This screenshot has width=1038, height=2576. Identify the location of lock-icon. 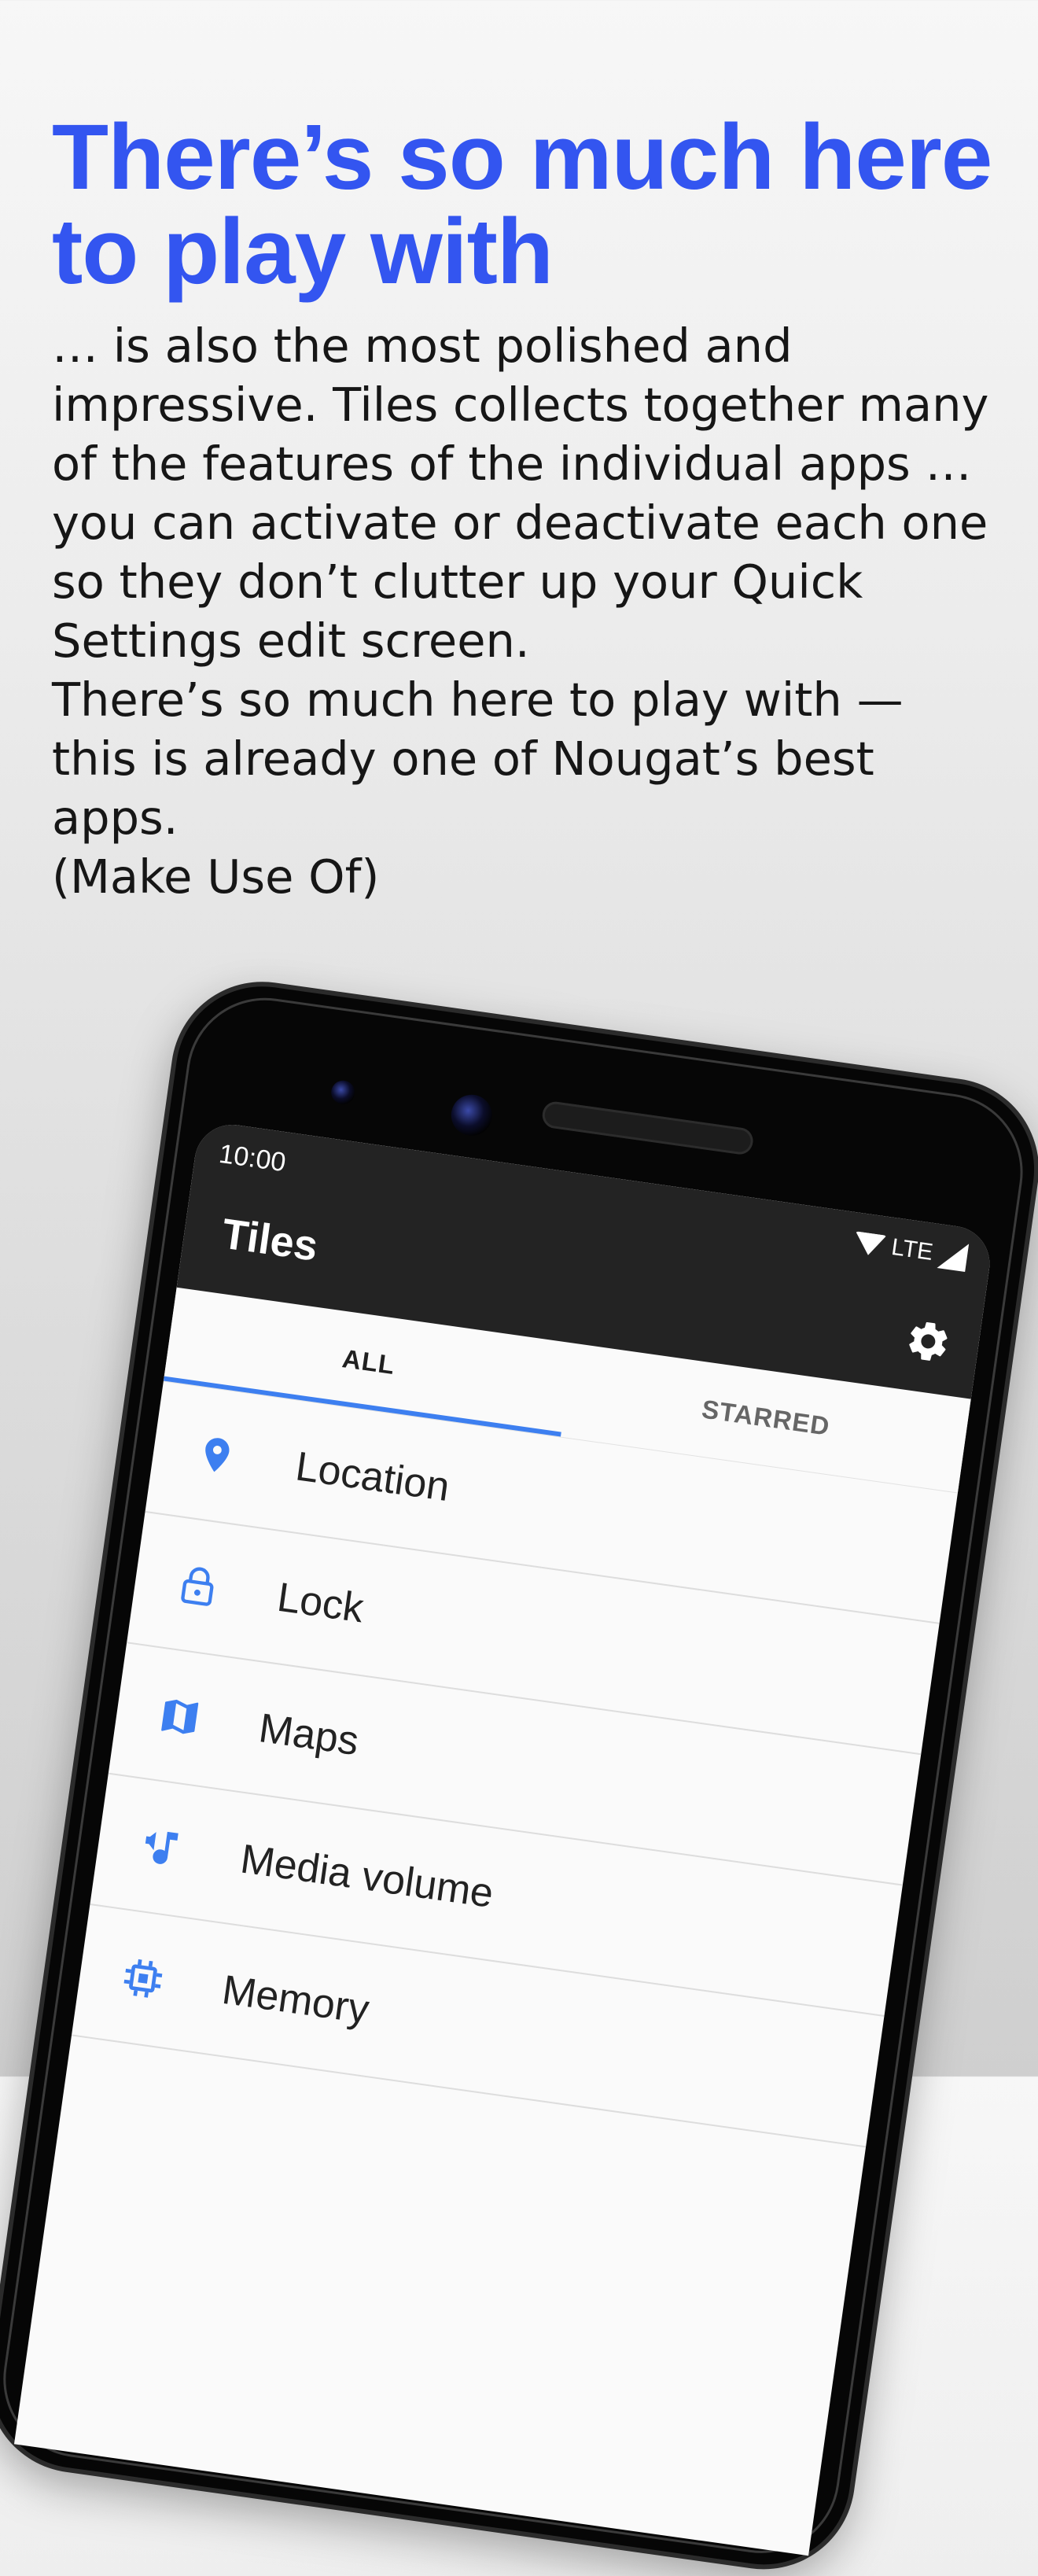
(198, 1585).